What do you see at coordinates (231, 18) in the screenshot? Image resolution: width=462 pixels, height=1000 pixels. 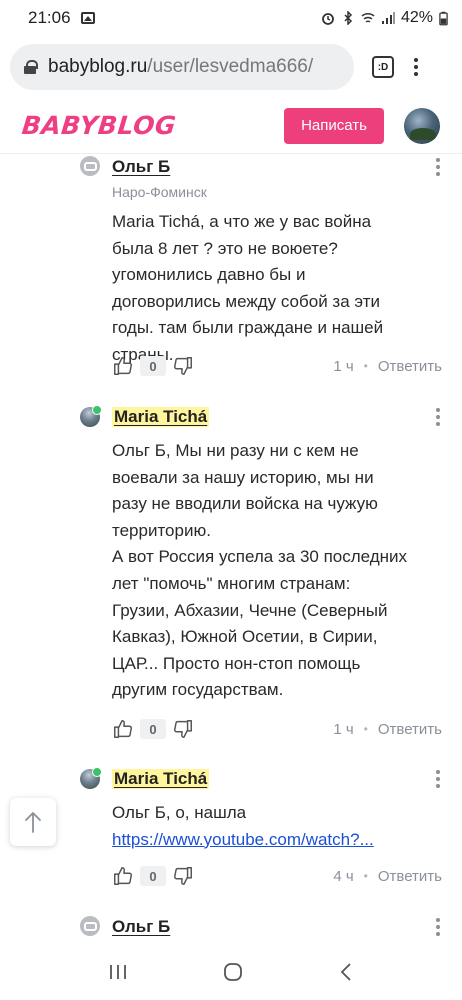 I see `status-bar: 21:06 42%` at bounding box center [231, 18].